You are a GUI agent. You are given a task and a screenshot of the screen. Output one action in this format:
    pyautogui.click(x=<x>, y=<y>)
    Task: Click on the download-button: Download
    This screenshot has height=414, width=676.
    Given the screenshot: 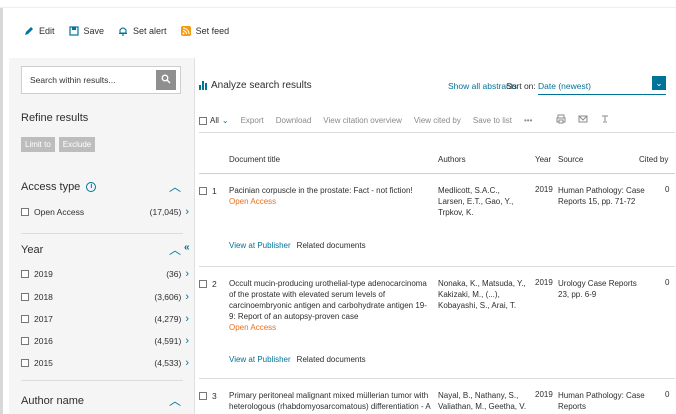 What is the action you would take?
    pyautogui.click(x=294, y=120)
    